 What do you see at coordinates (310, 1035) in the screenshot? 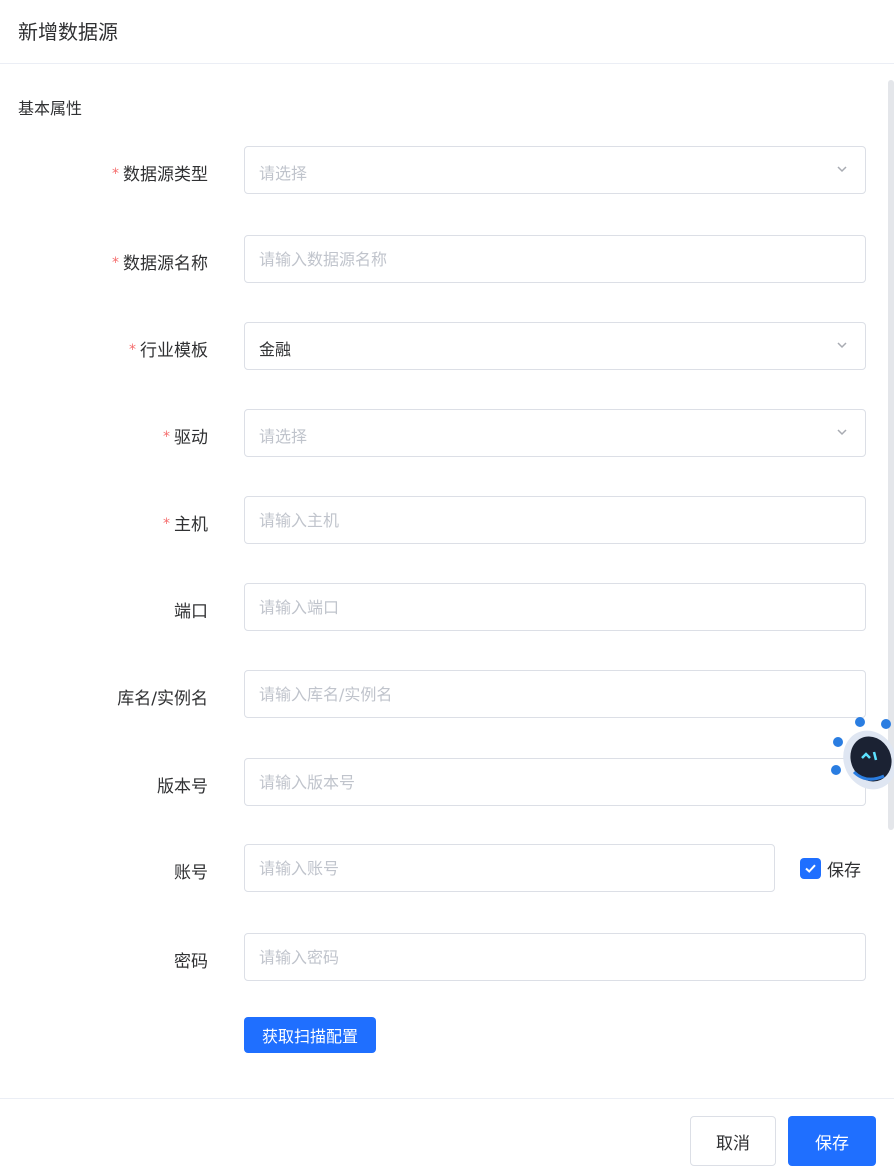
I see `get-scan-config-button: 获取扫描配置` at bounding box center [310, 1035].